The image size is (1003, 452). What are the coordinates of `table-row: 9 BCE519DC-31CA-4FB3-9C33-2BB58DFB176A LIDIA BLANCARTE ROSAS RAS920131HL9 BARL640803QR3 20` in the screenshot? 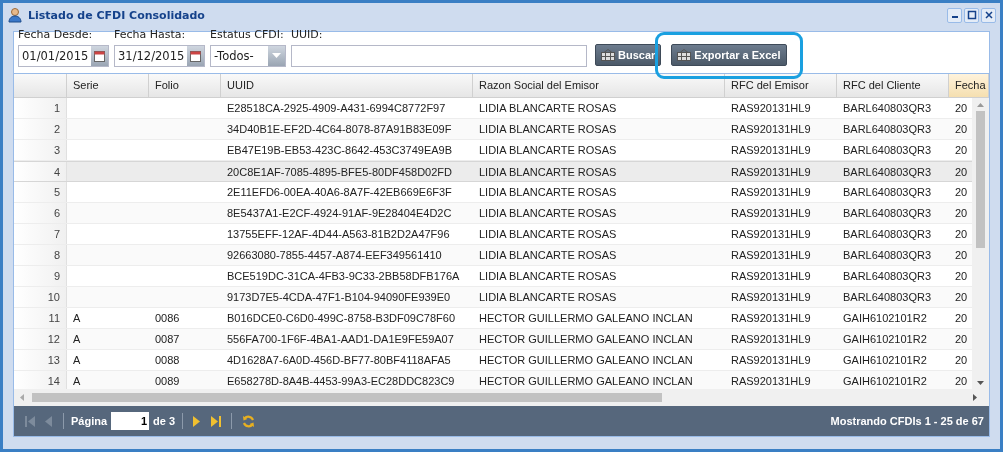 It's located at (493, 276).